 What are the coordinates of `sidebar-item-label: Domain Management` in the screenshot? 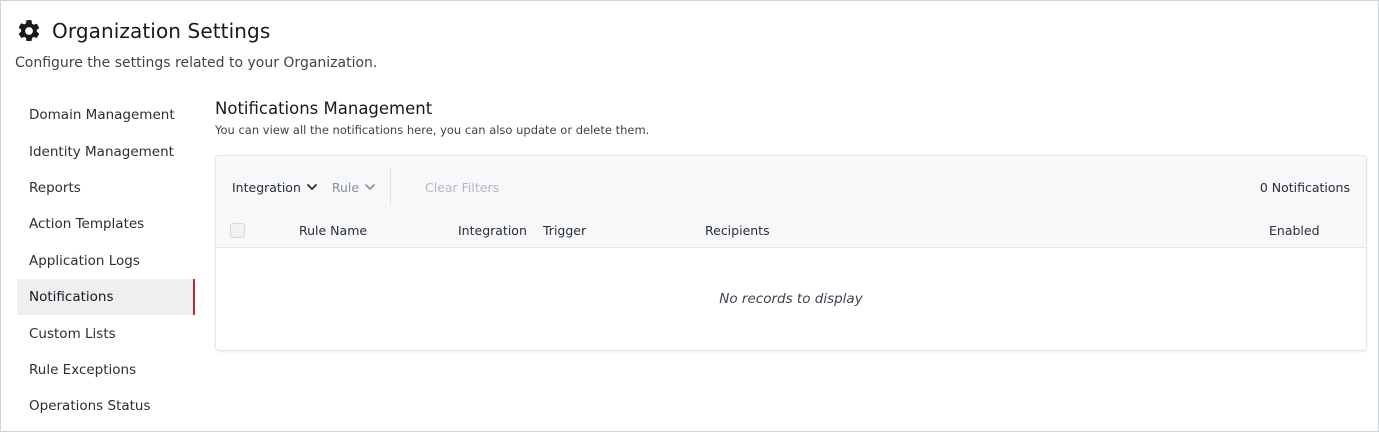 It's located at (102, 115).